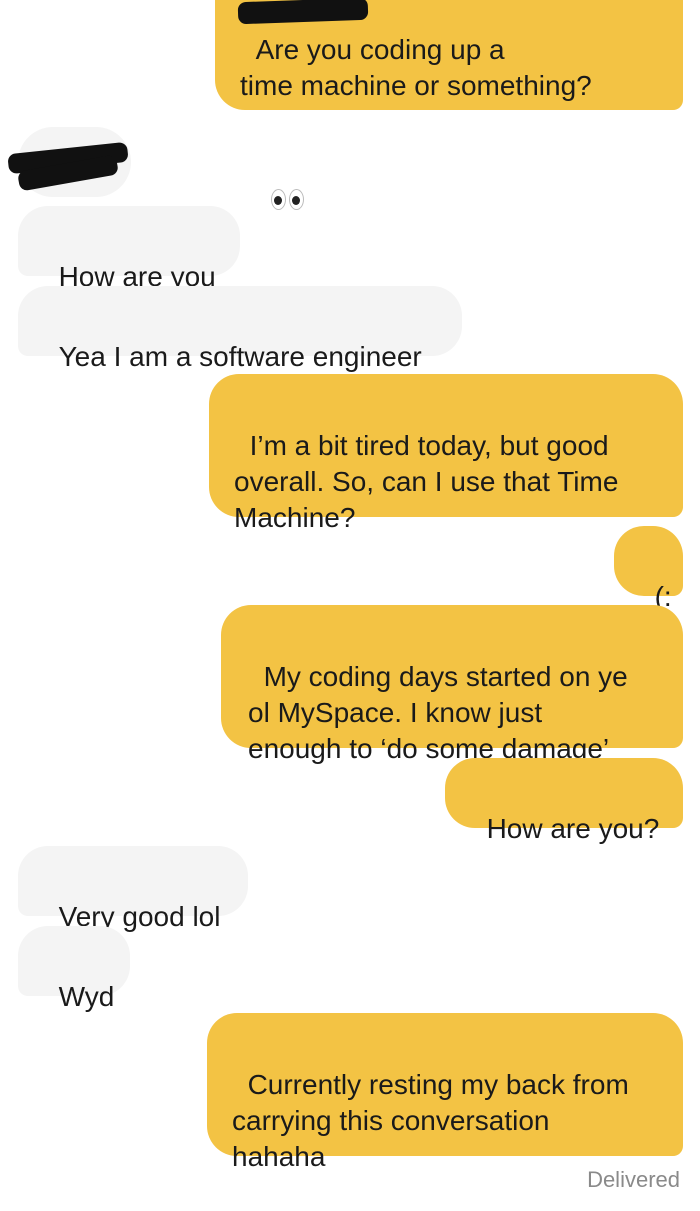  I want to click on message-bubble-sent: How are you?, so click(564, 801).